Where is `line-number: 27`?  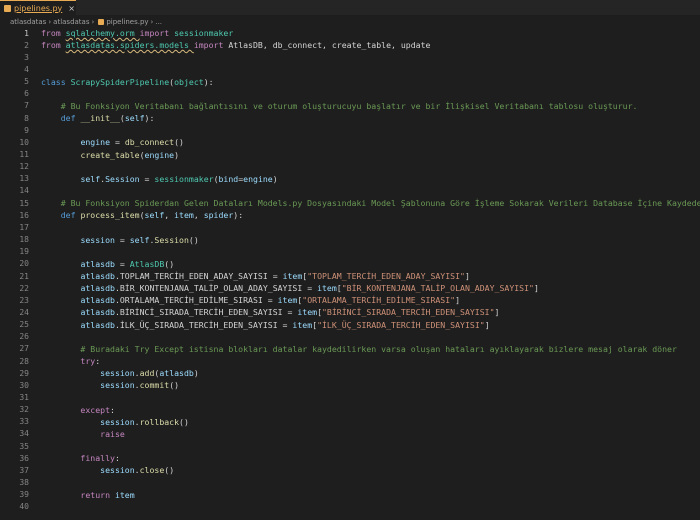
line-number: 27 is located at coordinates (24, 349).